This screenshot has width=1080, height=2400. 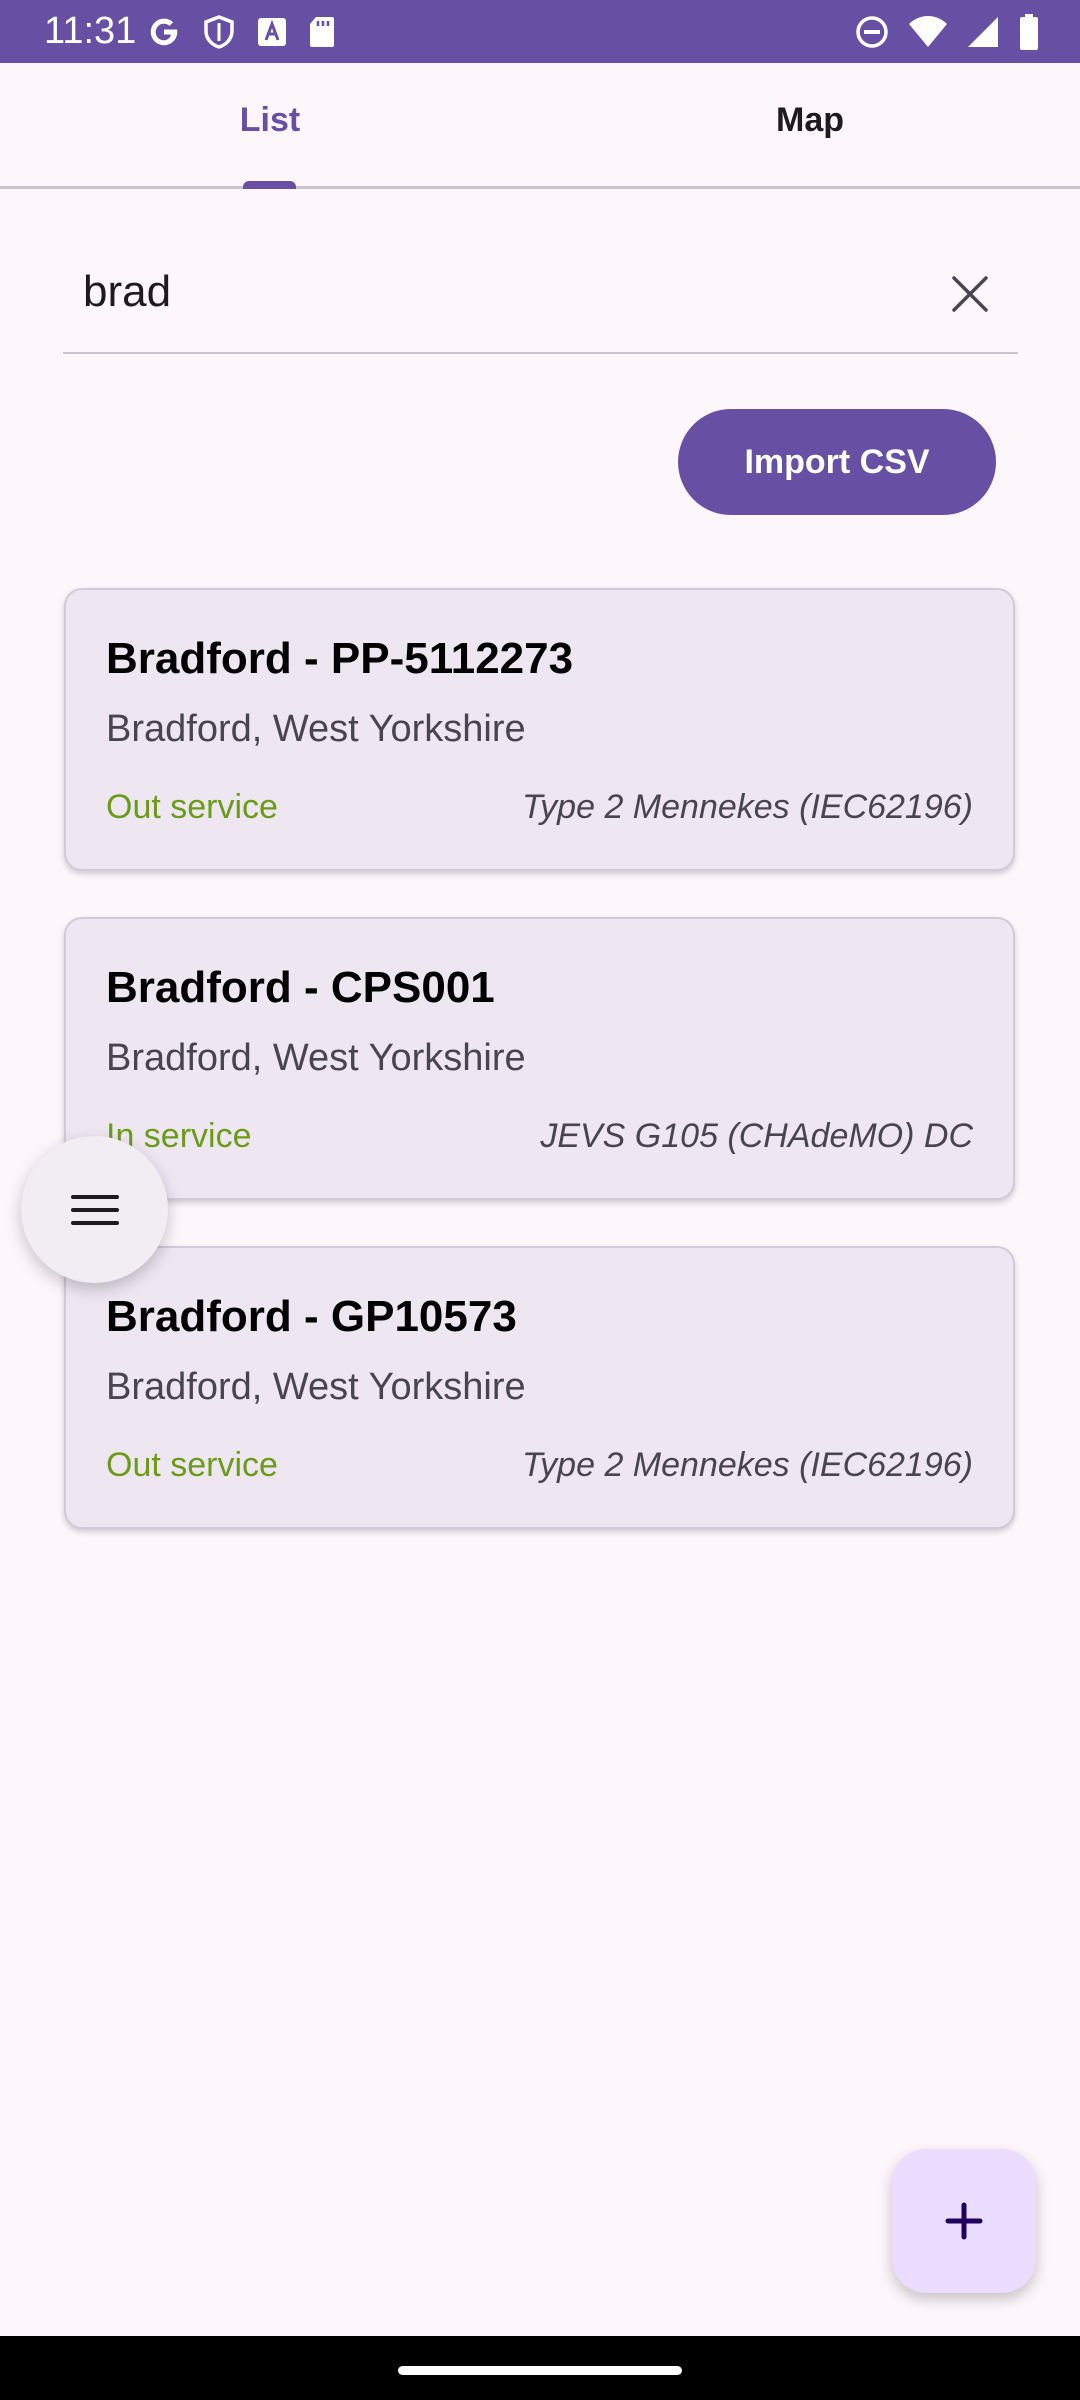 I want to click on wifi-icon, so click(x=928, y=31).